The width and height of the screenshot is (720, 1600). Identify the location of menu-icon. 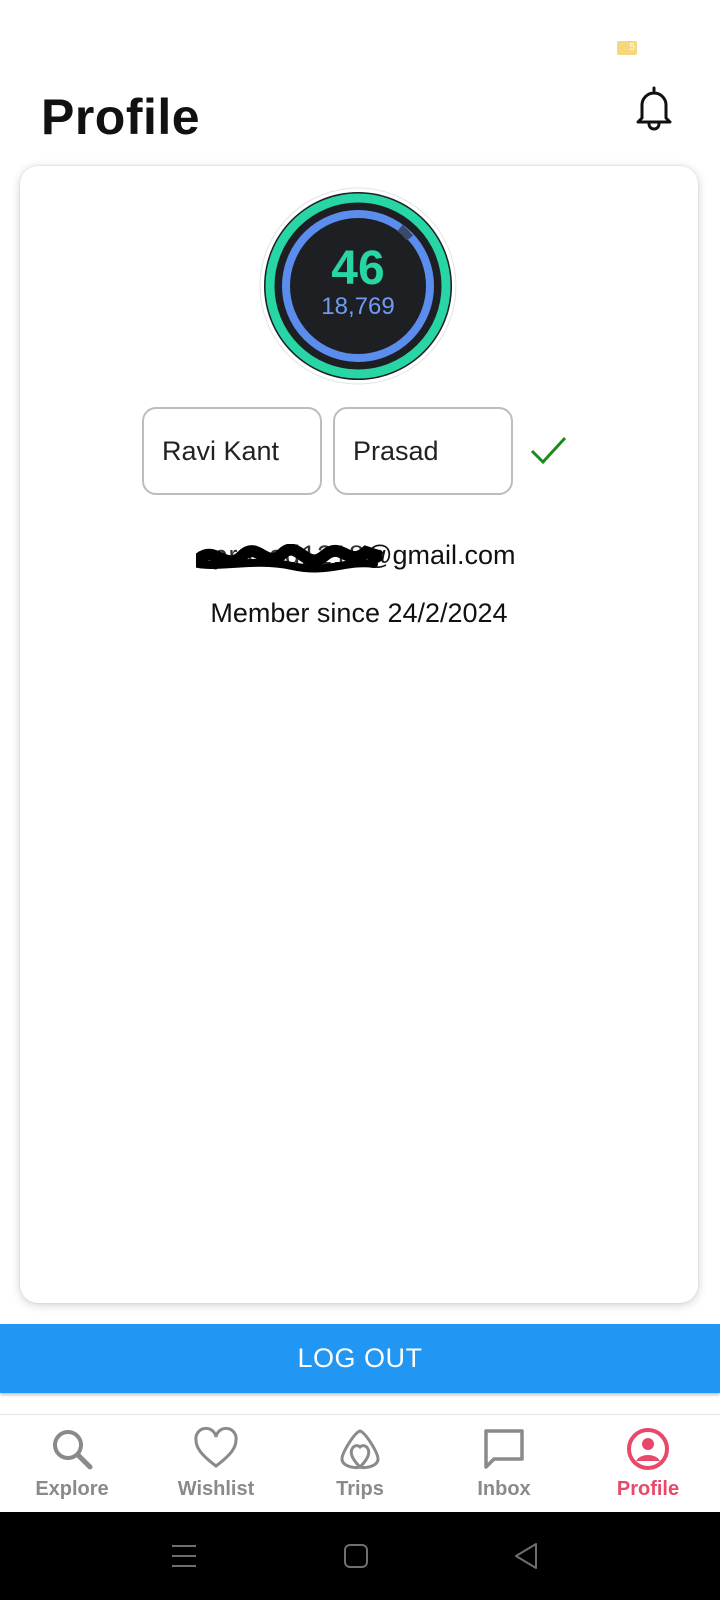
(184, 1556).